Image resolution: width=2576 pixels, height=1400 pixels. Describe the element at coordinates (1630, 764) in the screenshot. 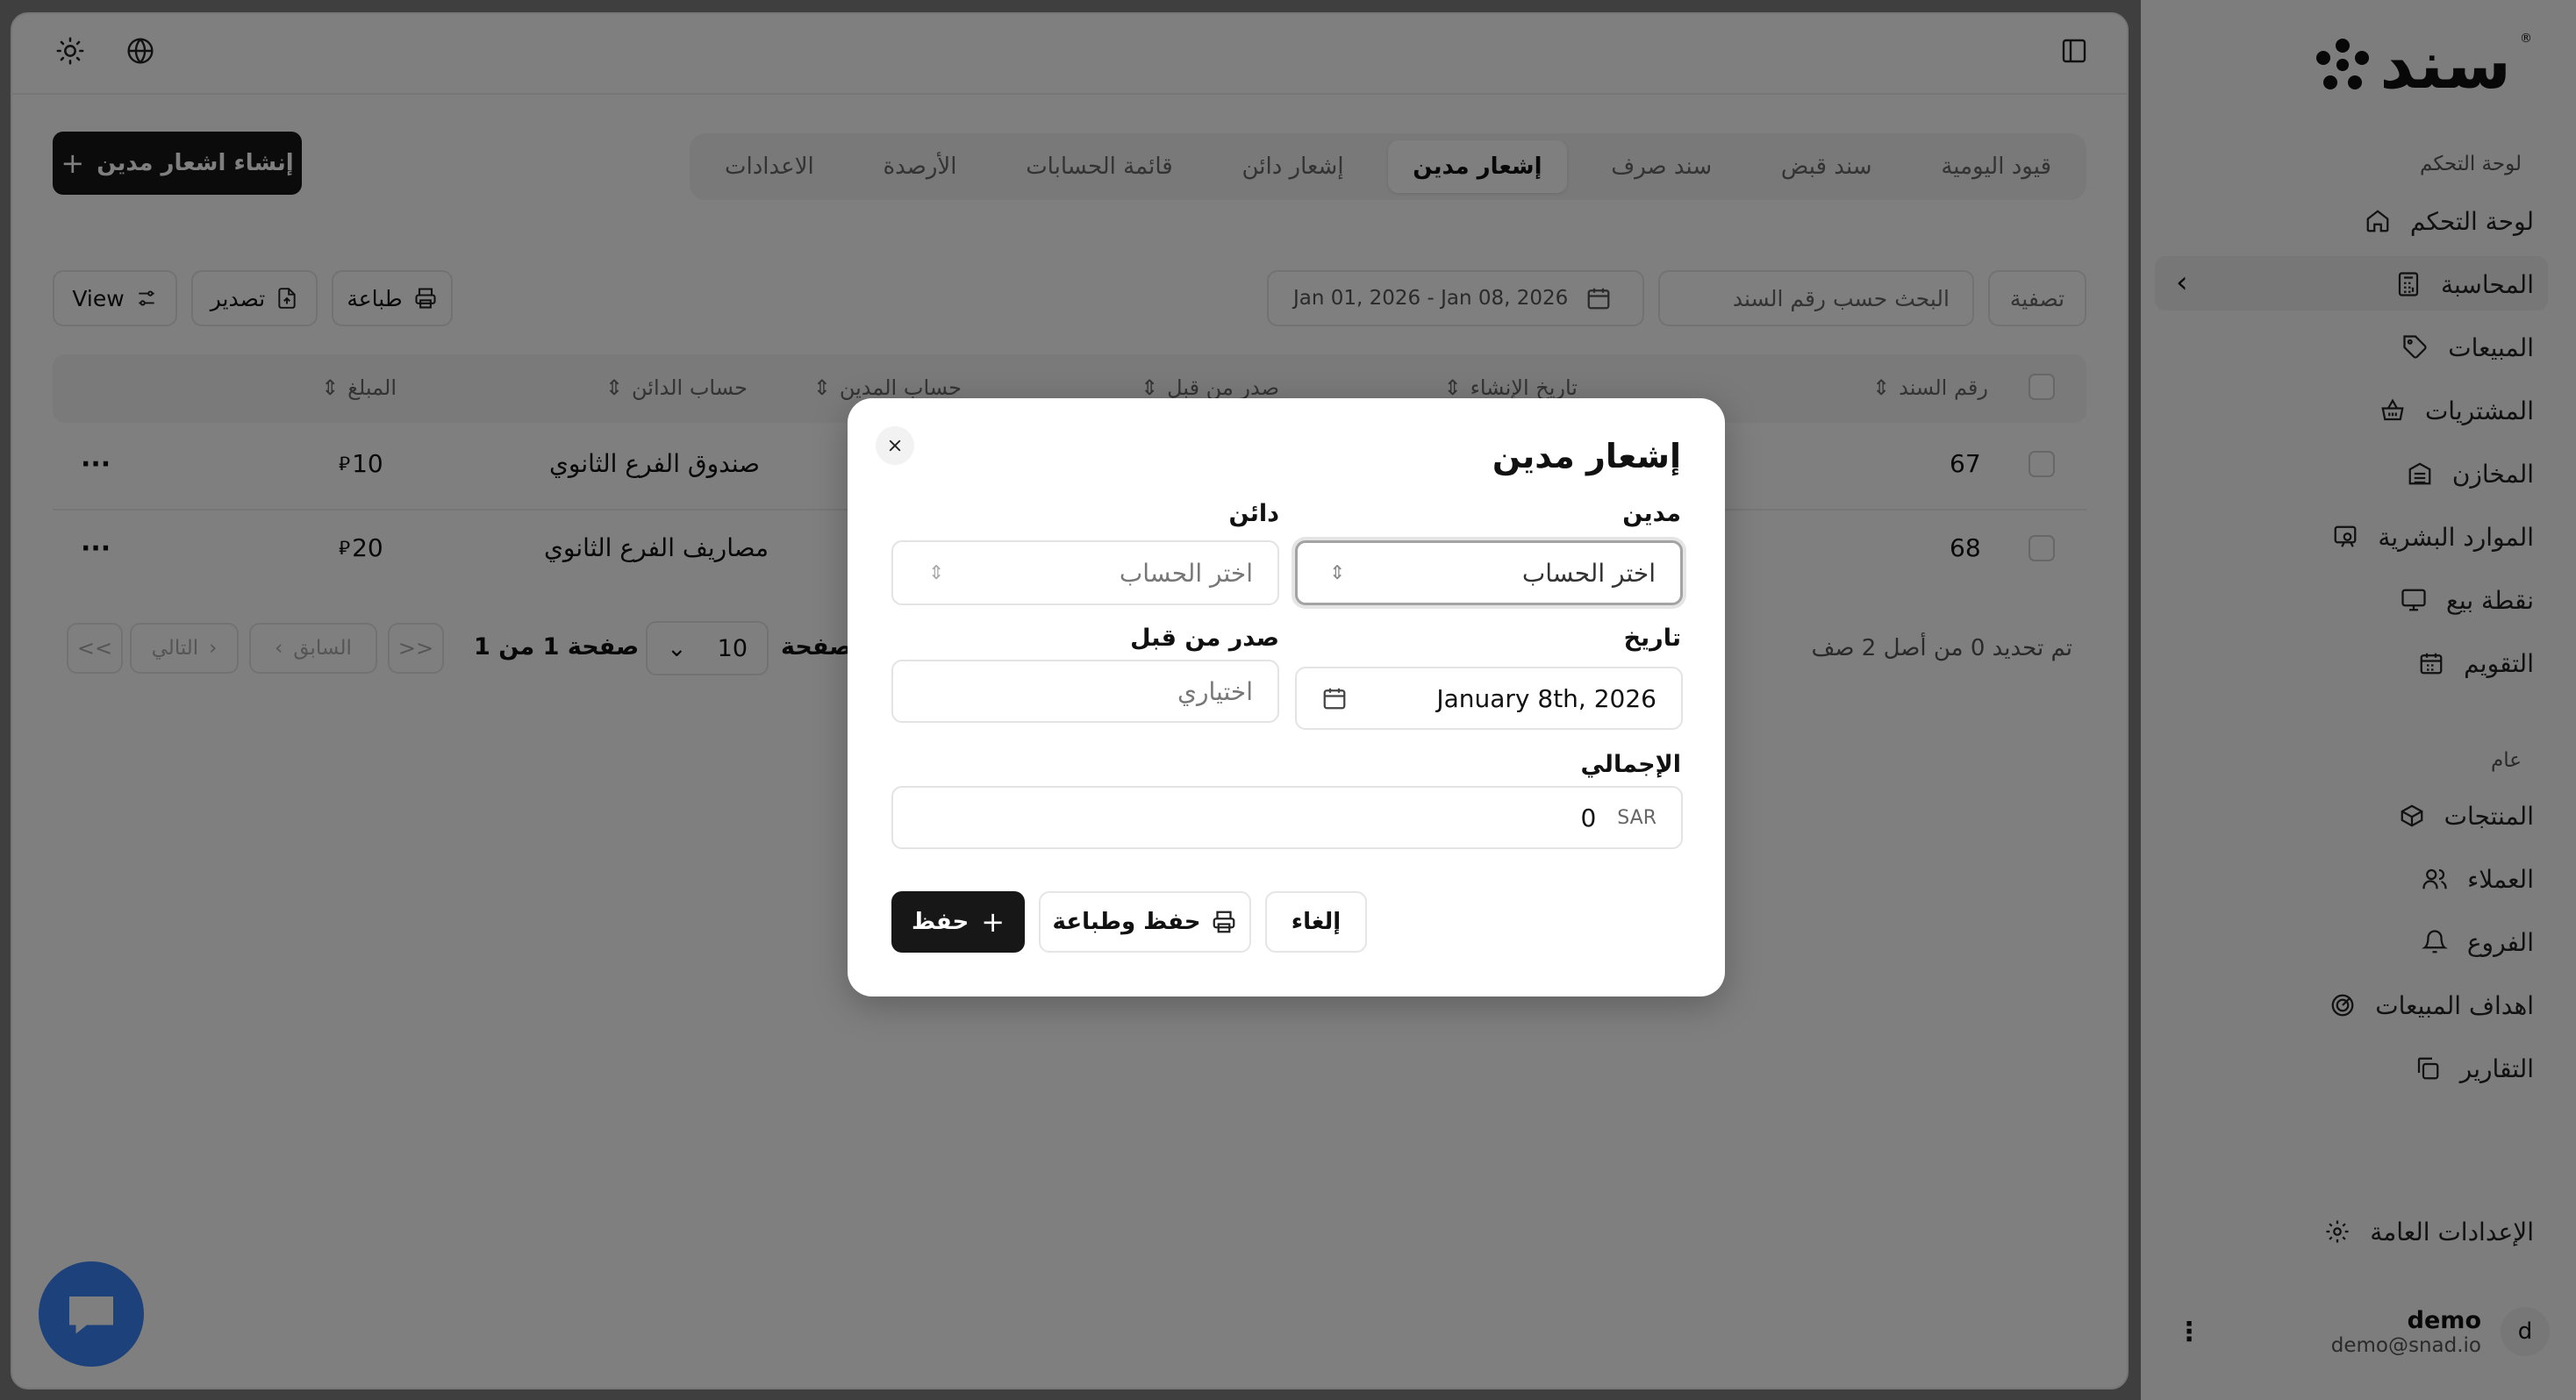

I see `total-label: الإجمالي` at that location.